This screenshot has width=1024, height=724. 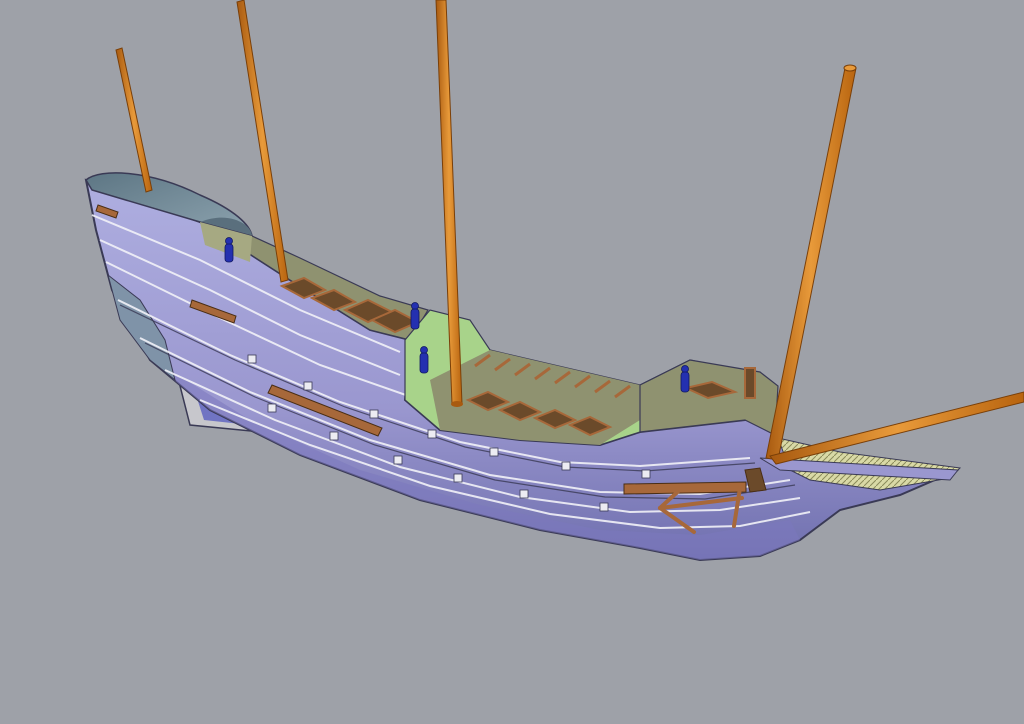 I want to click on mizzen-bonaventure-mast, so click(x=134, y=120).